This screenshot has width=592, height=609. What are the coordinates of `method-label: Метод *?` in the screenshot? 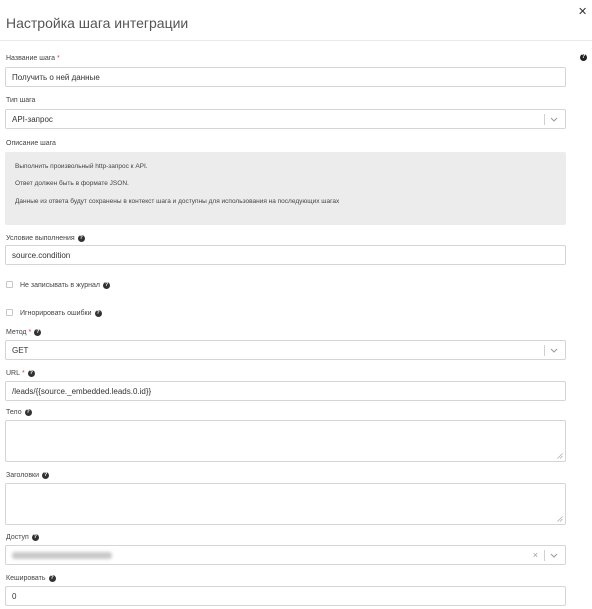 It's located at (24, 332).